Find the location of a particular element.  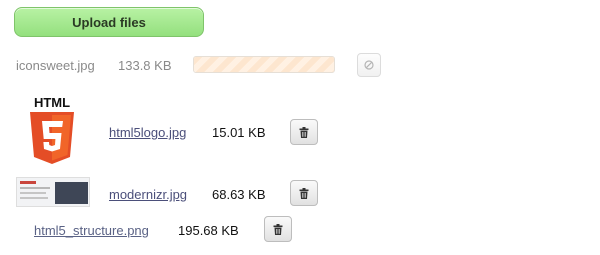

upload-progress-fill is located at coordinates (264, 64).